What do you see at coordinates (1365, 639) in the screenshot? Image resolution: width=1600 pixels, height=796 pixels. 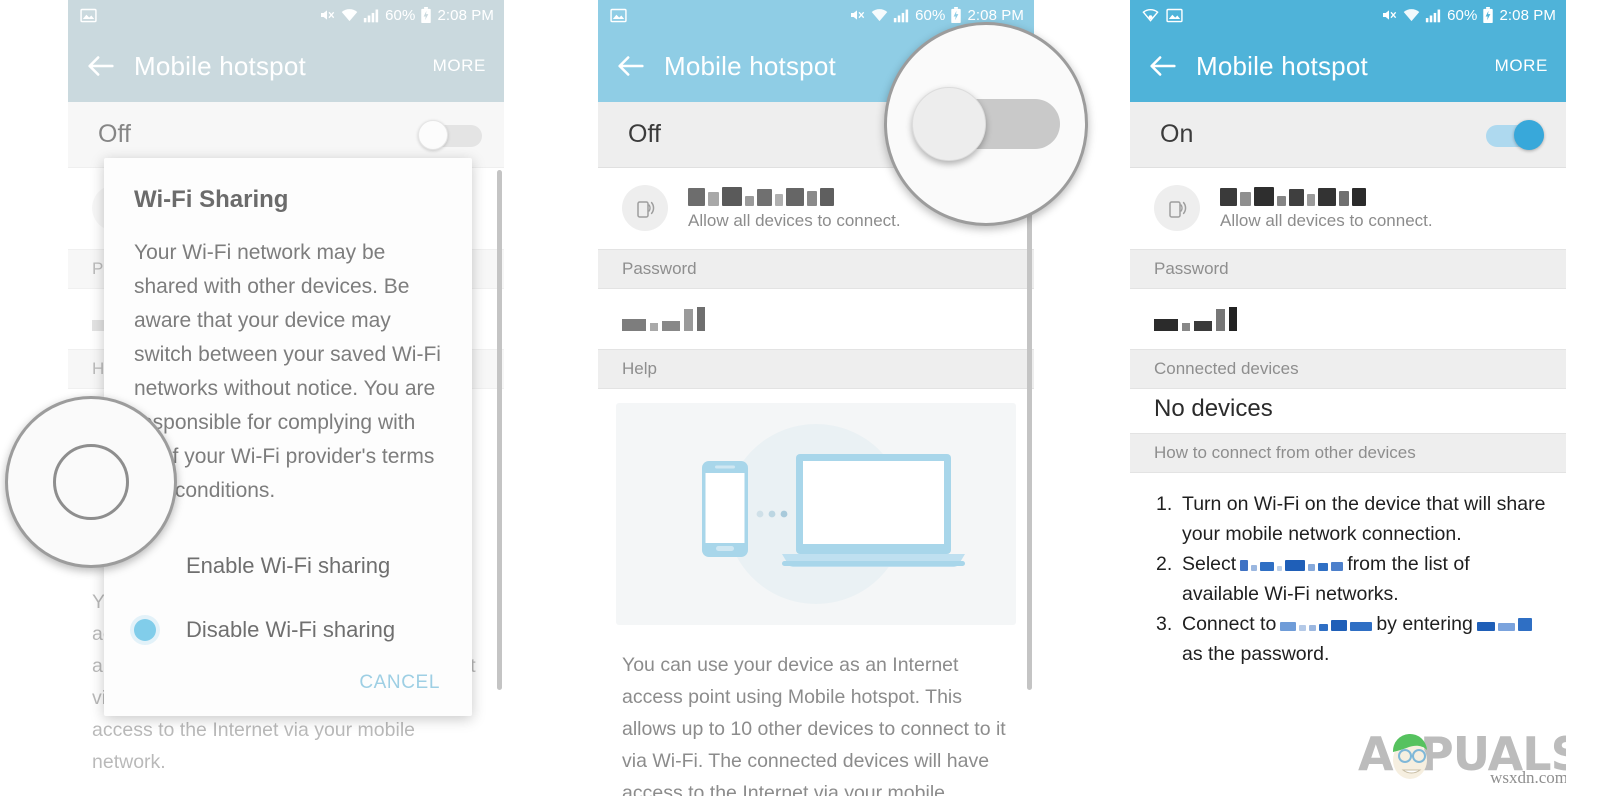 I see `step-text: Connect to by entering as the password.` at bounding box center [1365, 639].